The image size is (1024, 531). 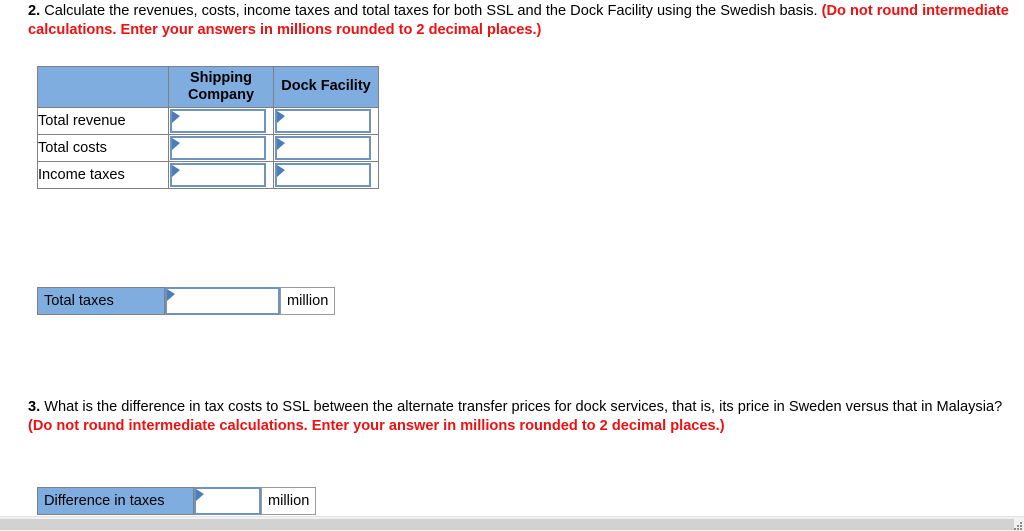 I want to click on total-taxes-input-wrapper, so click(x=222, y=301).